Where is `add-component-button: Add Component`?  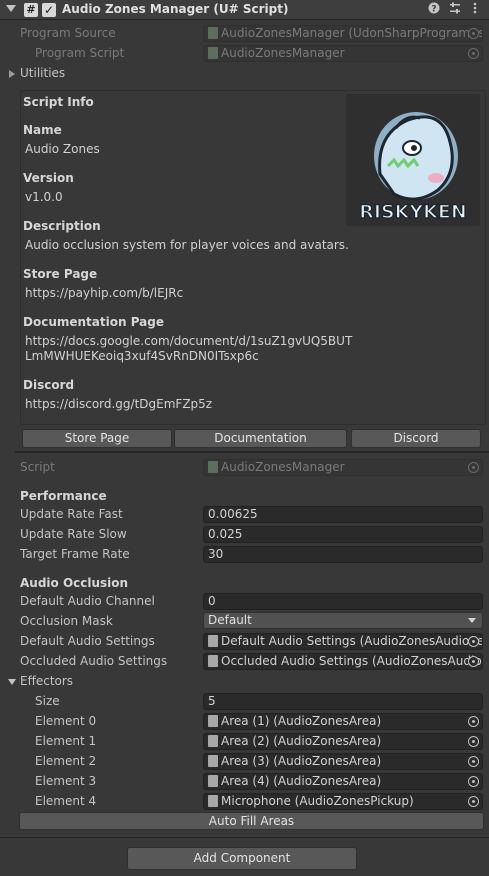
add-component-button: Add Component is located at coordinates (242, 858).